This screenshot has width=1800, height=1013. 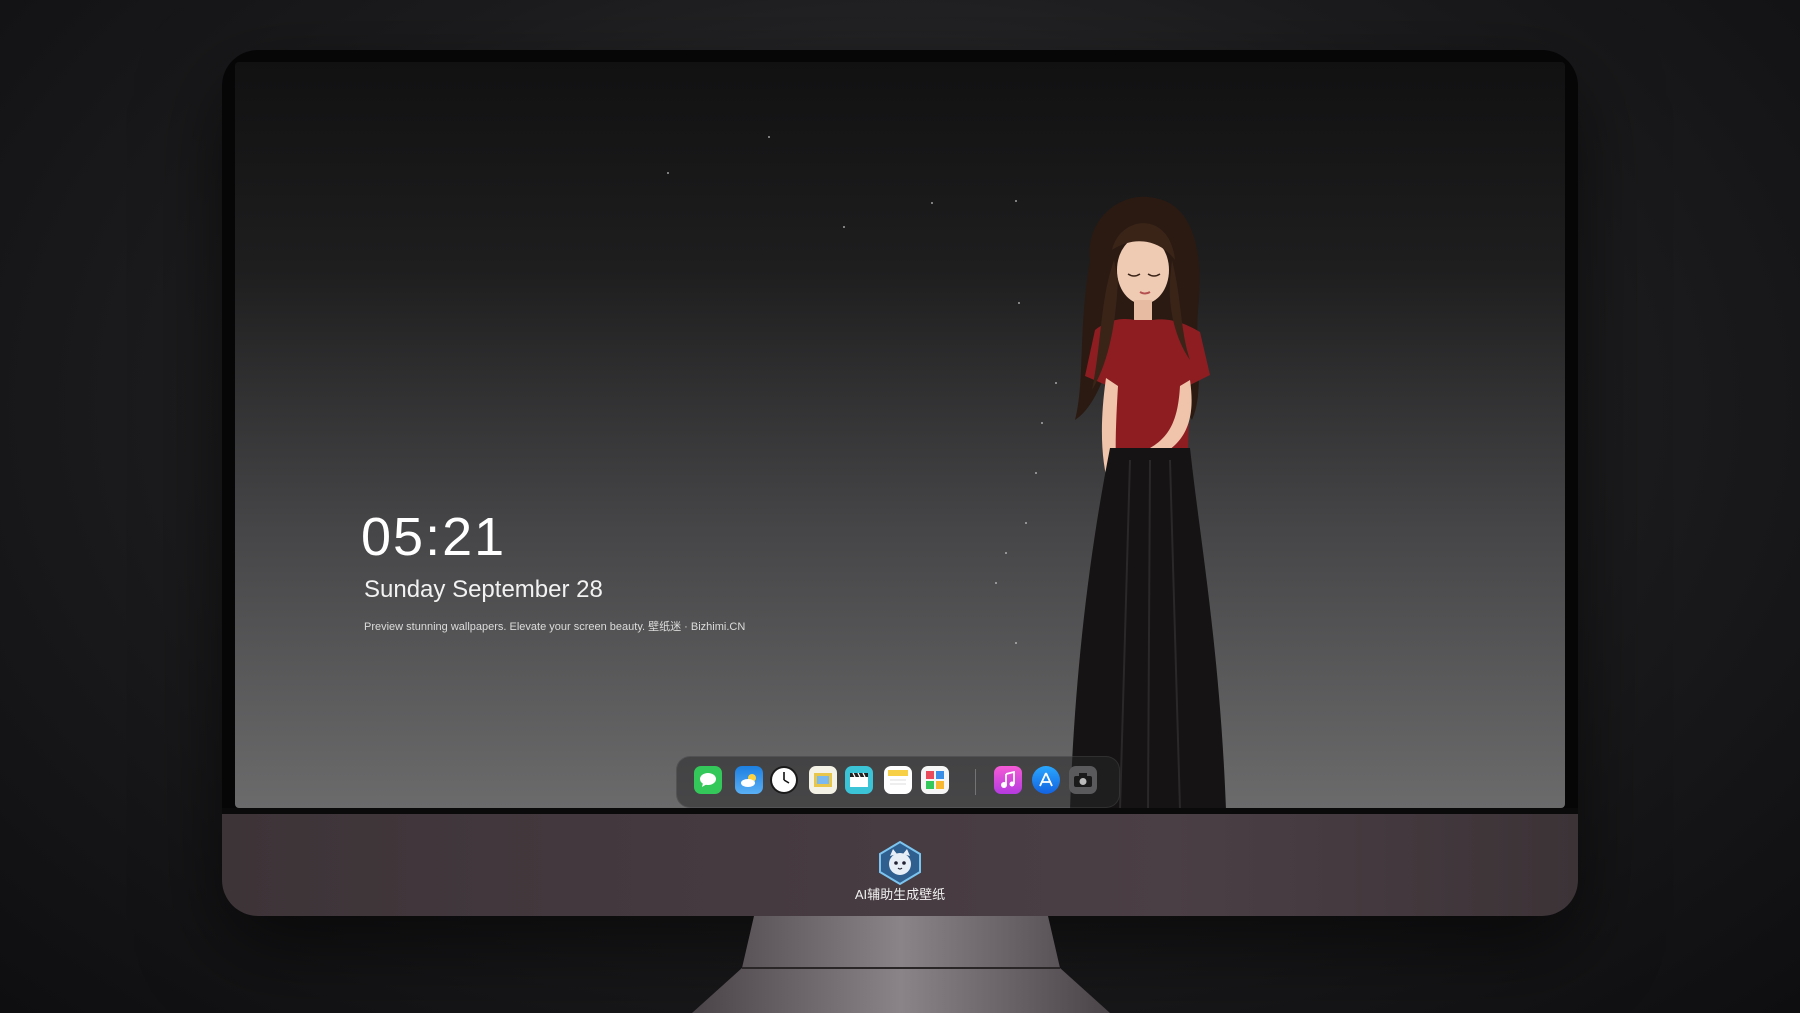 I want to click on cat-mascot-logo-icon, so click(x=900, y=863).